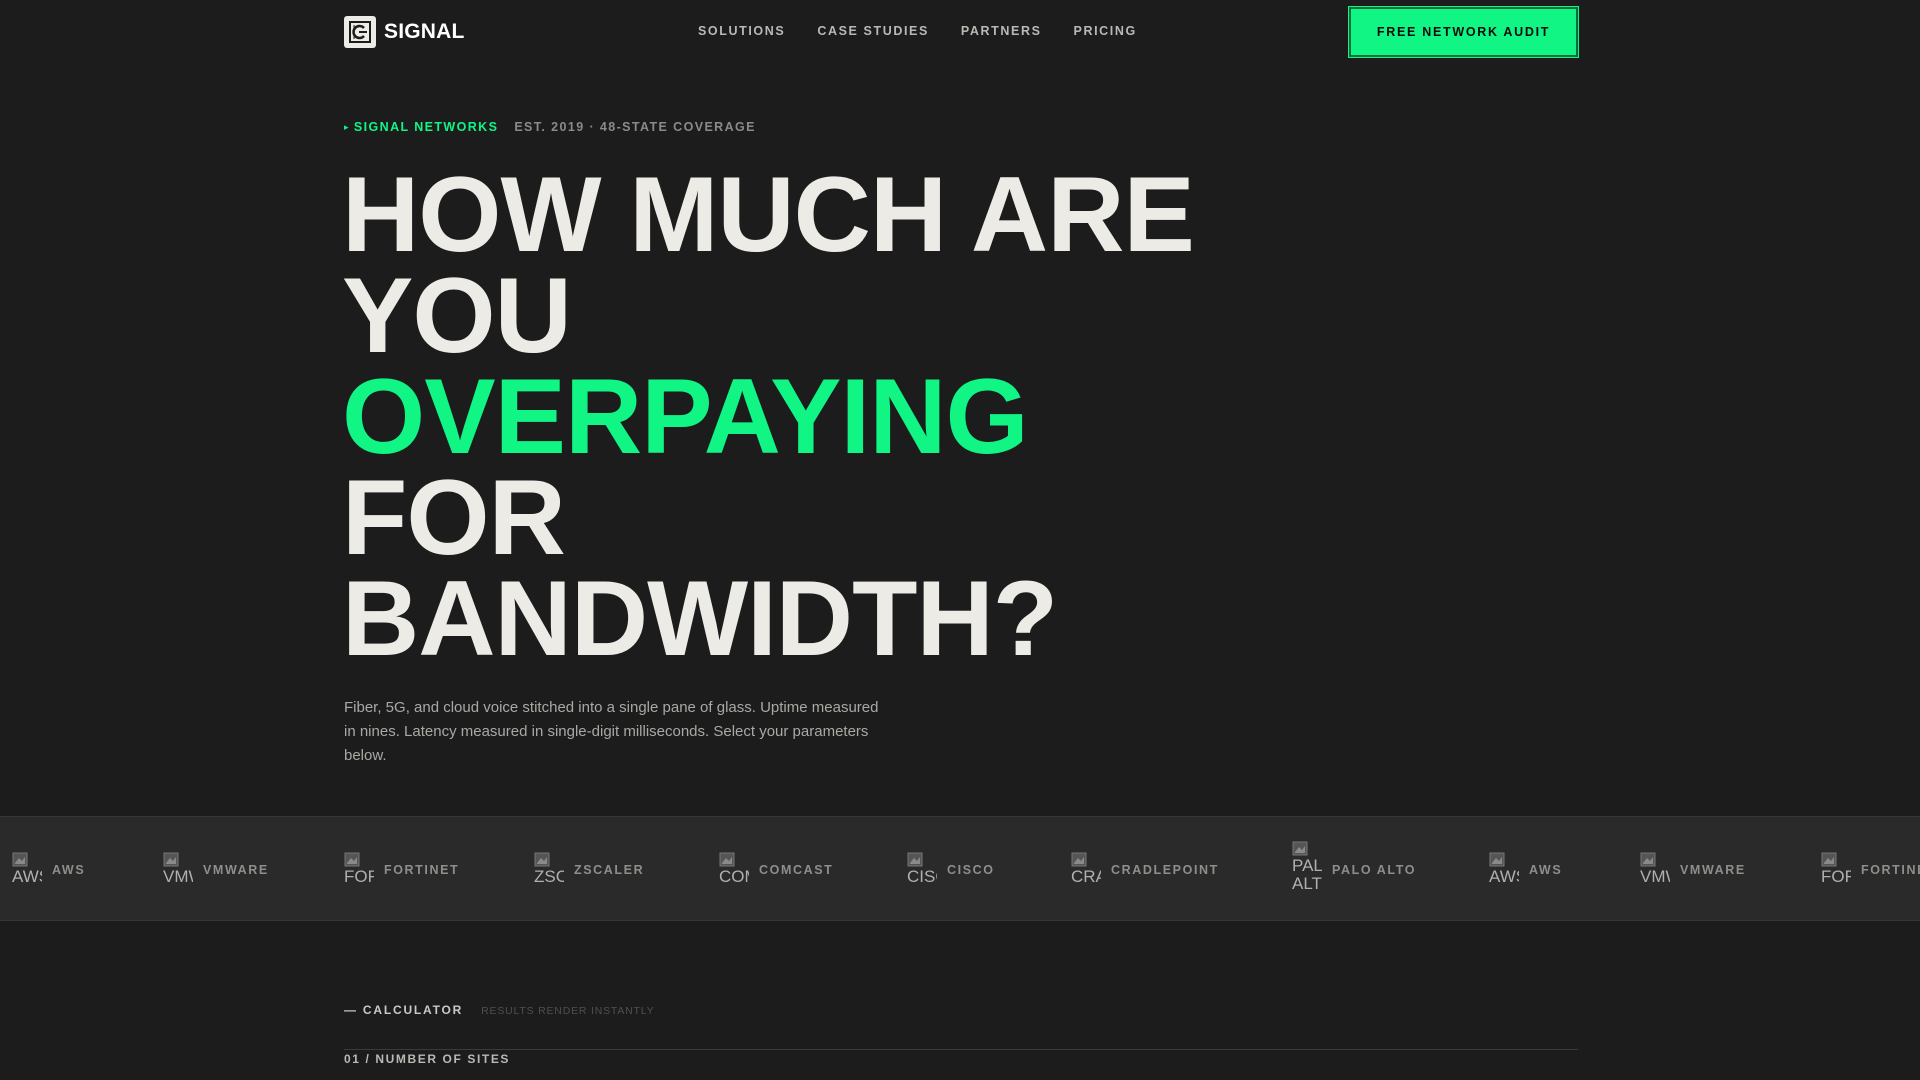 The height and width of the screenshot is (1080, 1920). What do you see at coordinates (1086, 870) in the screenshot?
I see `broken-image-icon: CRADLEPOINT` at bounding box center [1086, 870].